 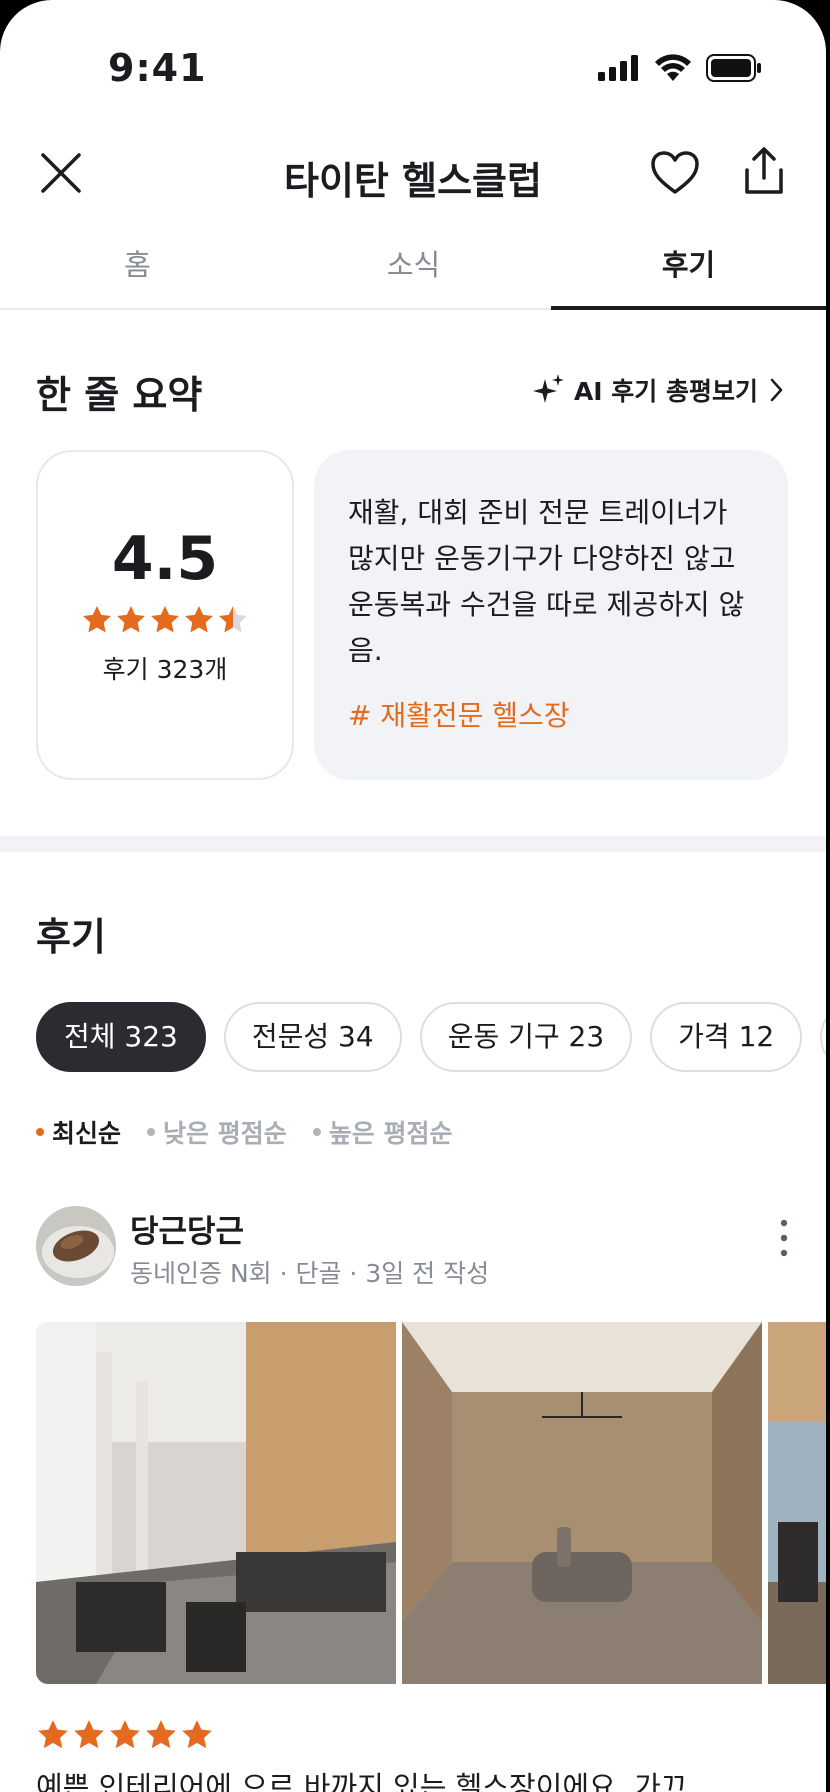 What do you see at coordinates (548, 388) in the screenshot?
I see `sparkle-icon` at bounding box center [548, 388].